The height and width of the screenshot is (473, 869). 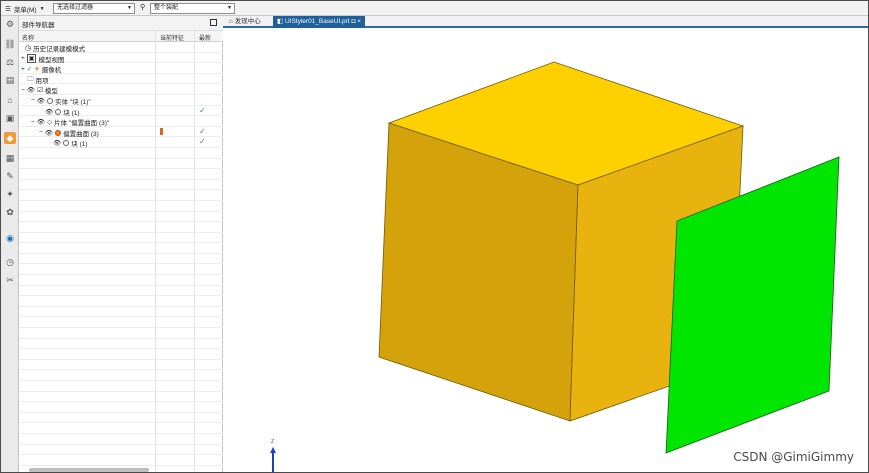 What do you see at coordinates (121, 68) in the screenshot?
I see `tree-row: + ✓ ✈ 摄像机` at bounding box center [121, 68].